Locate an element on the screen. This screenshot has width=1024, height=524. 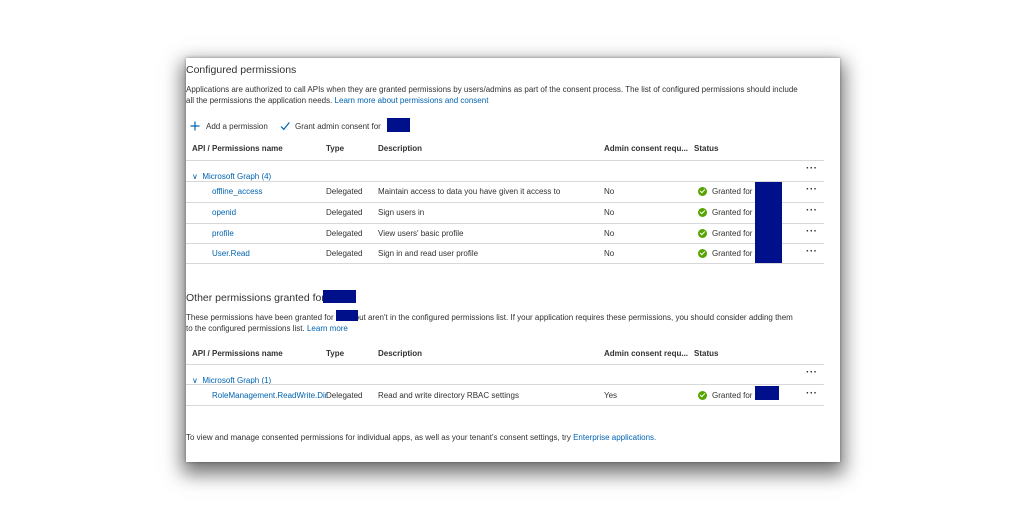
plus-icon is located at coordinates (195, 126).